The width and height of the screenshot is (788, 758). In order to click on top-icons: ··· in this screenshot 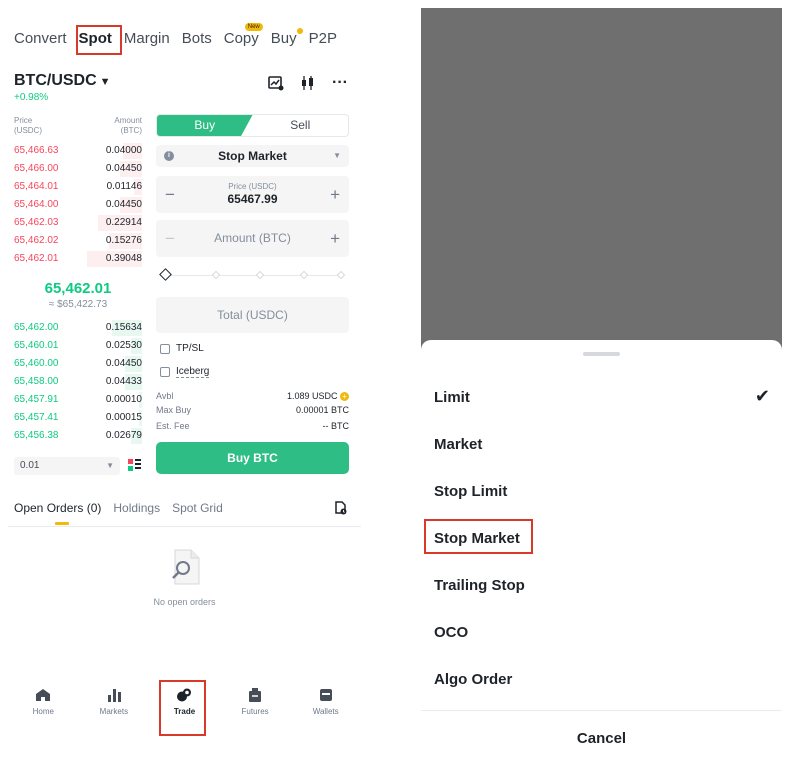, I will do `click(308, 83)`.